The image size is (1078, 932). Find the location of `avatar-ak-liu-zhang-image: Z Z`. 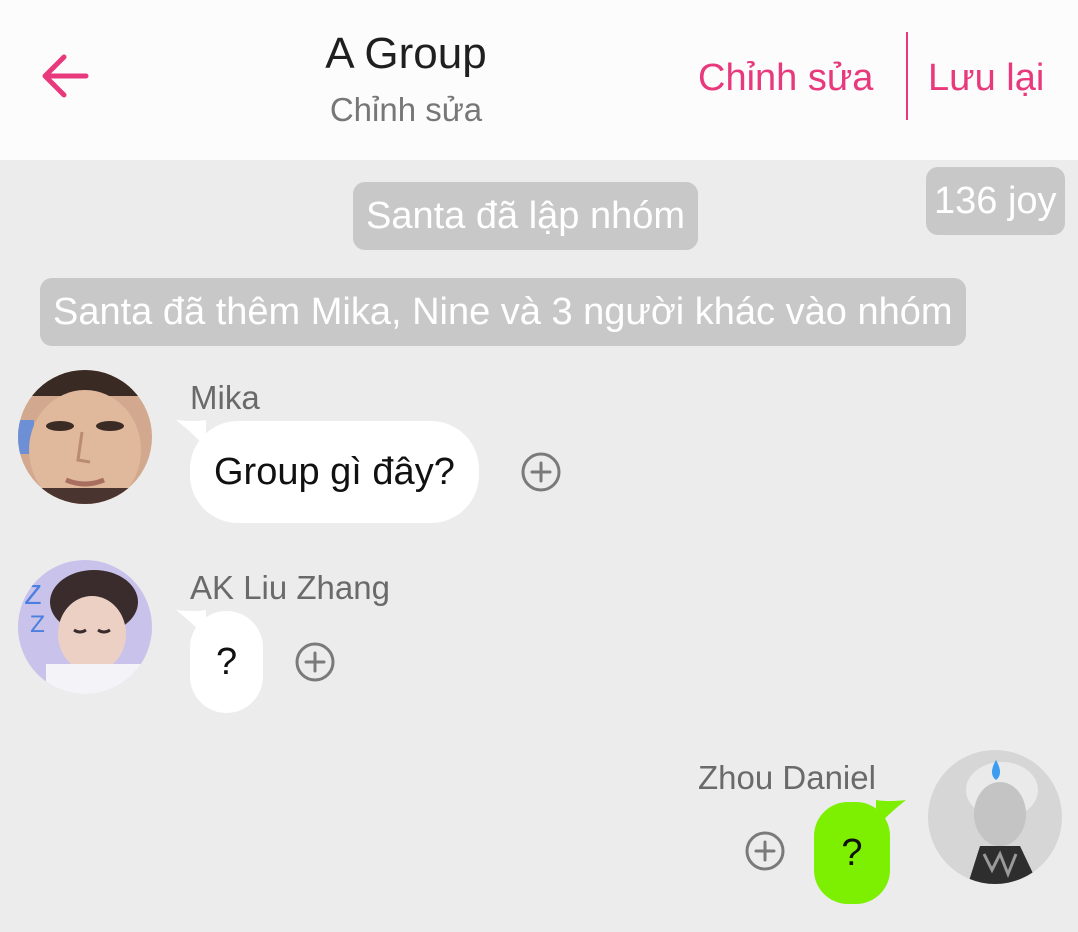

avatar-ak-liu-zhang-image: Z Z is located at coordinates (85, 627).